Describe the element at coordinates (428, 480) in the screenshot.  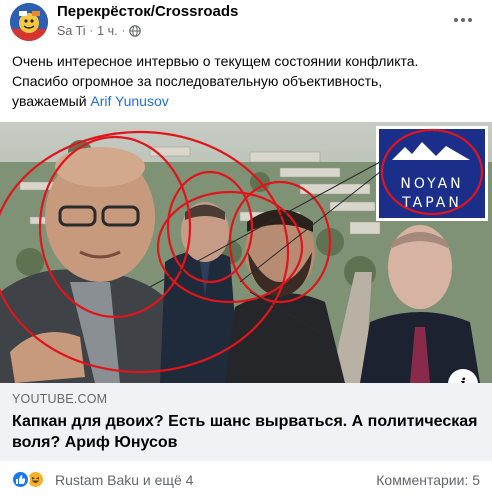
I see `comments-count: Комментарии: 5` at that location.